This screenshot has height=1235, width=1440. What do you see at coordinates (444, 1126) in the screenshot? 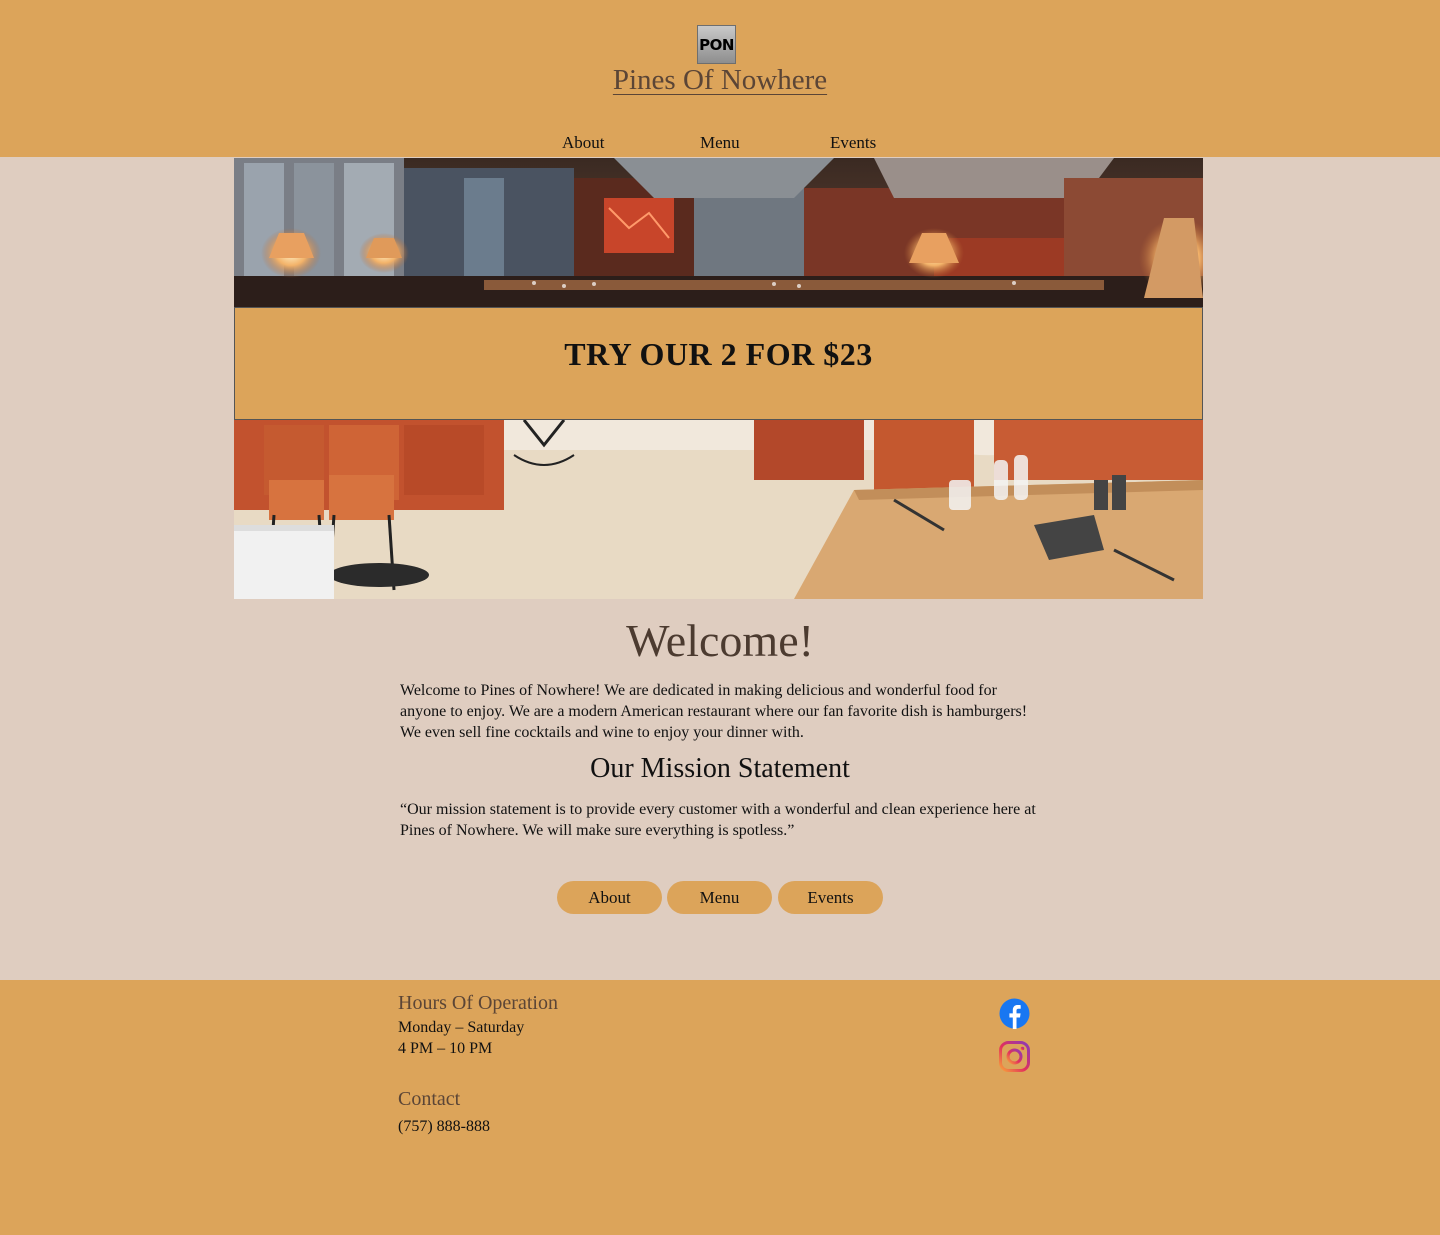
I see `phone-number: (757) 888-888` at bounding box center [444, 1126].